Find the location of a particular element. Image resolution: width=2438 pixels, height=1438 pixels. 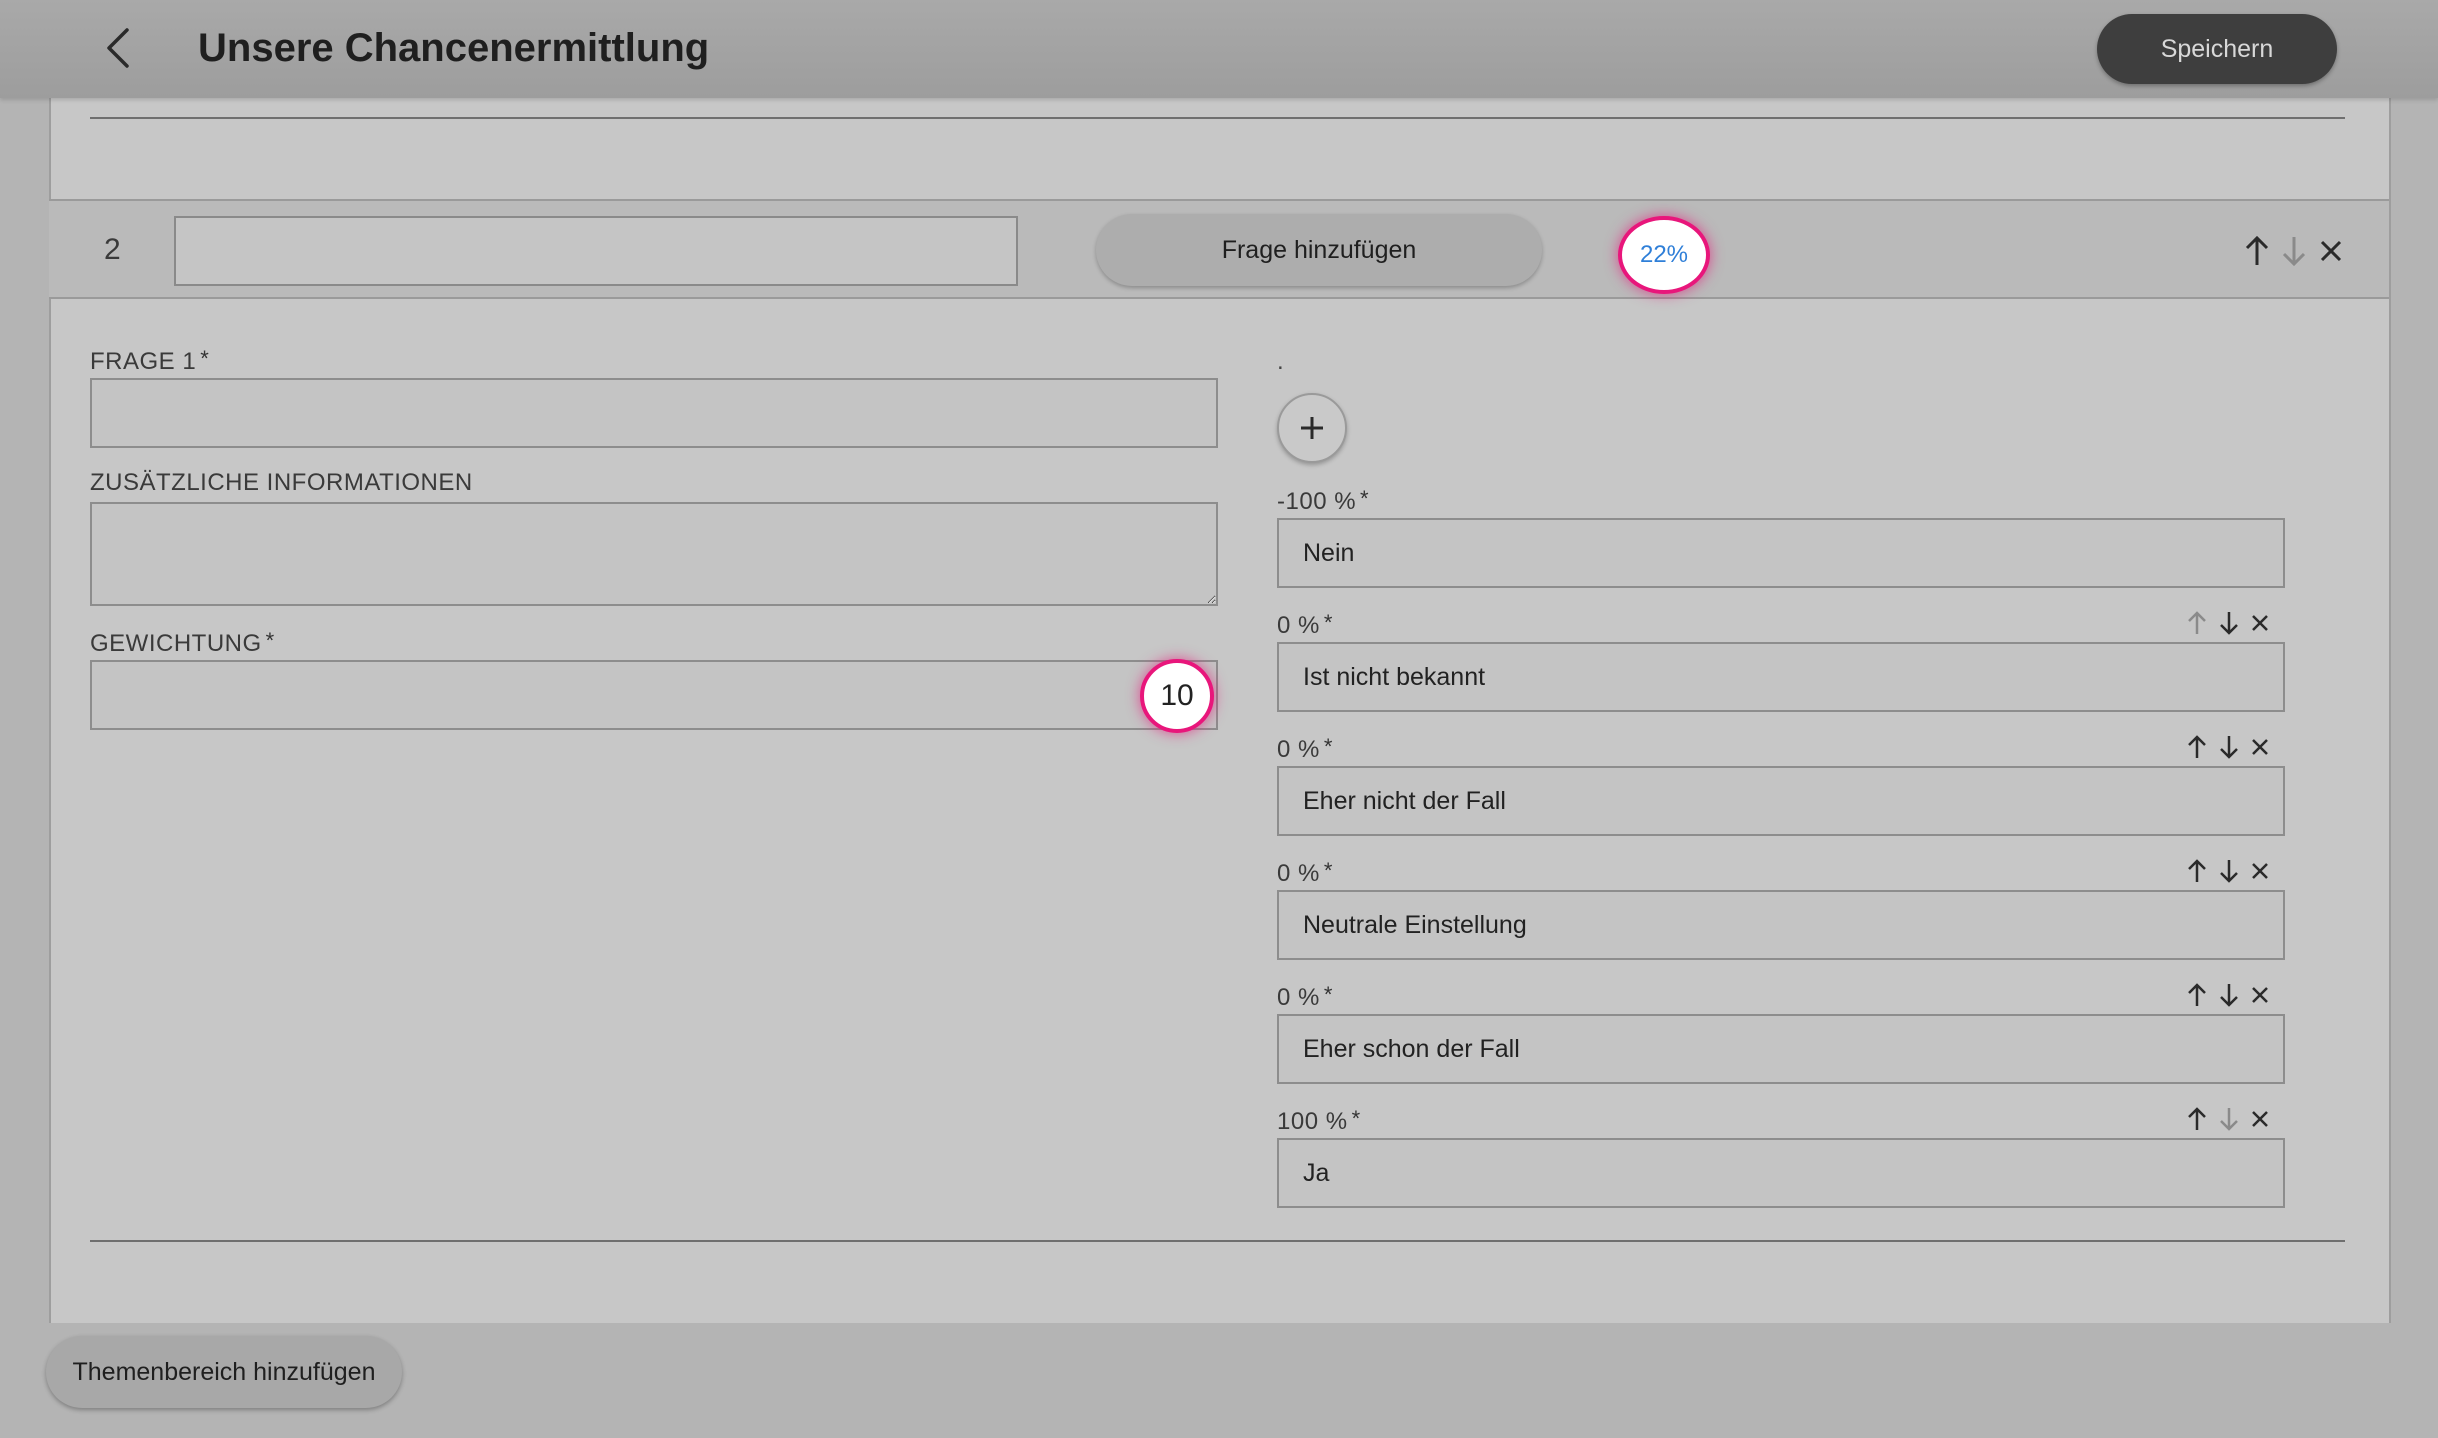

answer-percent-label: 100 % * is located at coordinates (1319, 1120).